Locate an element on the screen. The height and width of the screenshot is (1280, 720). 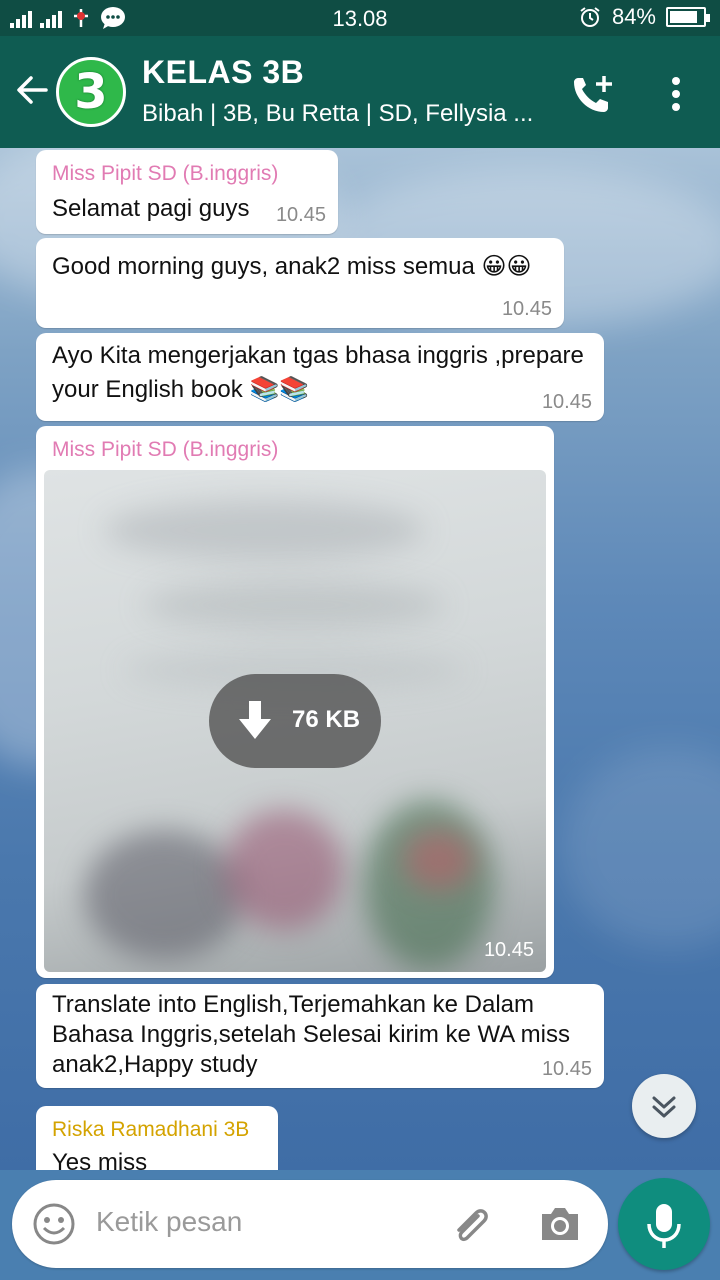
arrow-left-icon is located at coordinates (32, 90).